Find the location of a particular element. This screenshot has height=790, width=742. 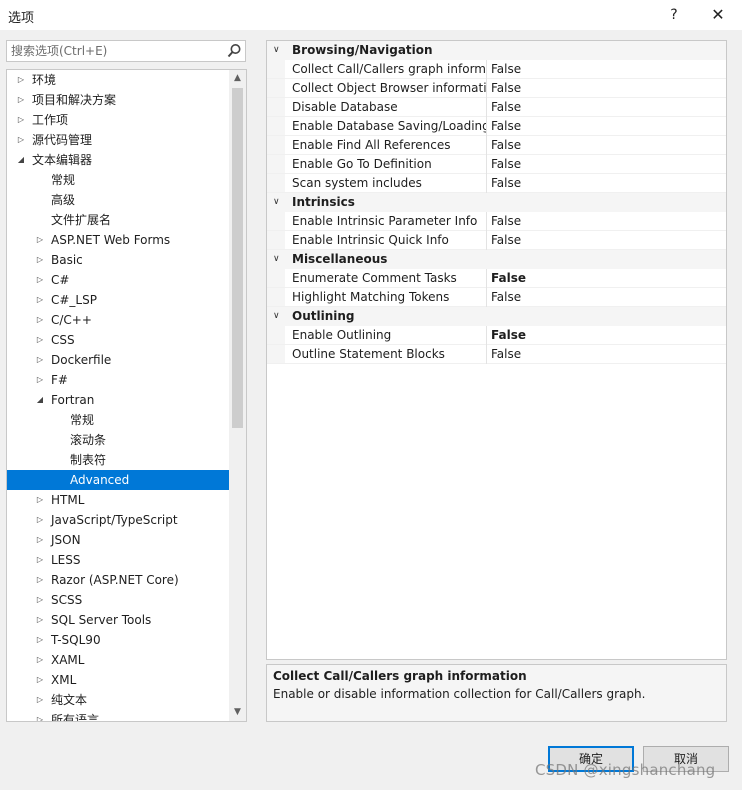

scroll-down-icon: ▼ is located at coordinates (237, 712).